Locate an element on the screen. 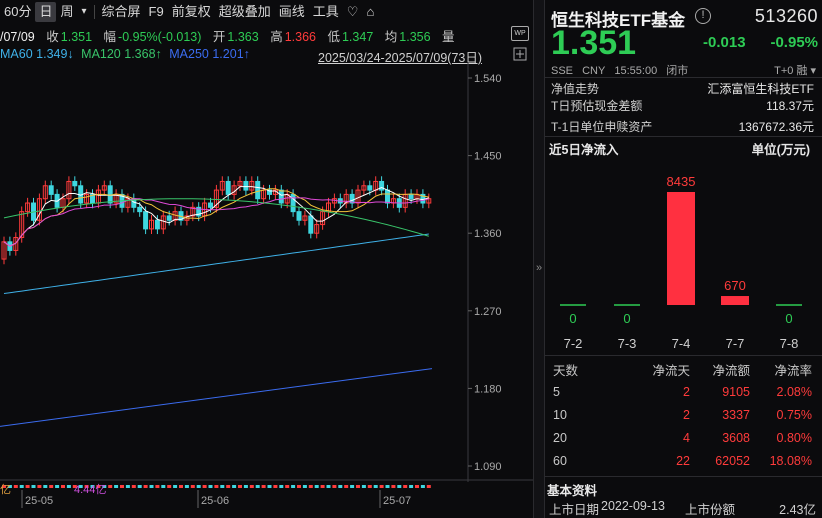 This screenshot has height=518, width=822. ma250-value: 1.201↑ is located at coordinates (231, 54).